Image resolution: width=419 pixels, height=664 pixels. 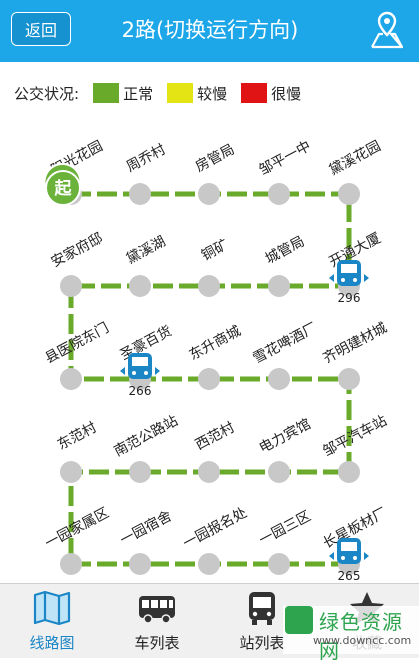 I want to click on app-header: 返回 2路(切换运行方向), so click(x=209, y=31).